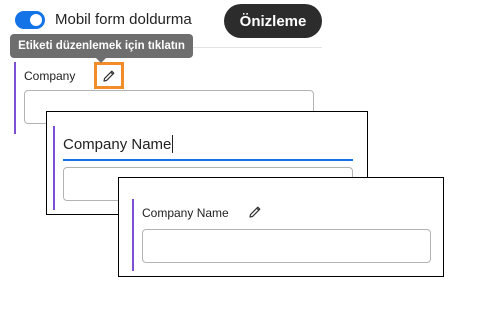 The image size is (478, 334). I want to click on label-edit-text: Company Name, so click(117, 144).